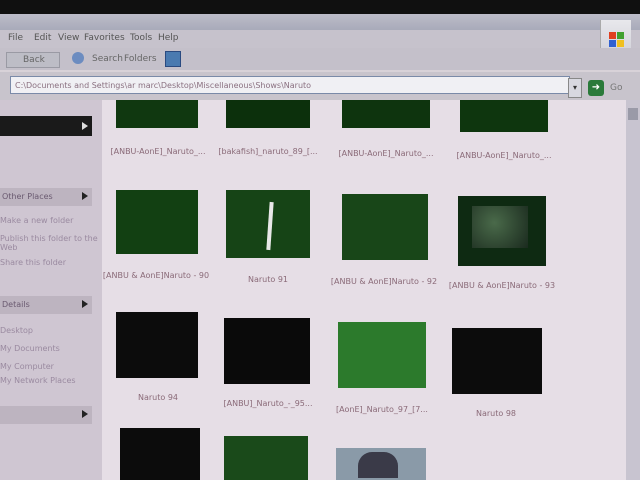  Describe the element at coordinates (320, 59) in the screenshot. I see `toolbar: Back Search Folders` at that location.